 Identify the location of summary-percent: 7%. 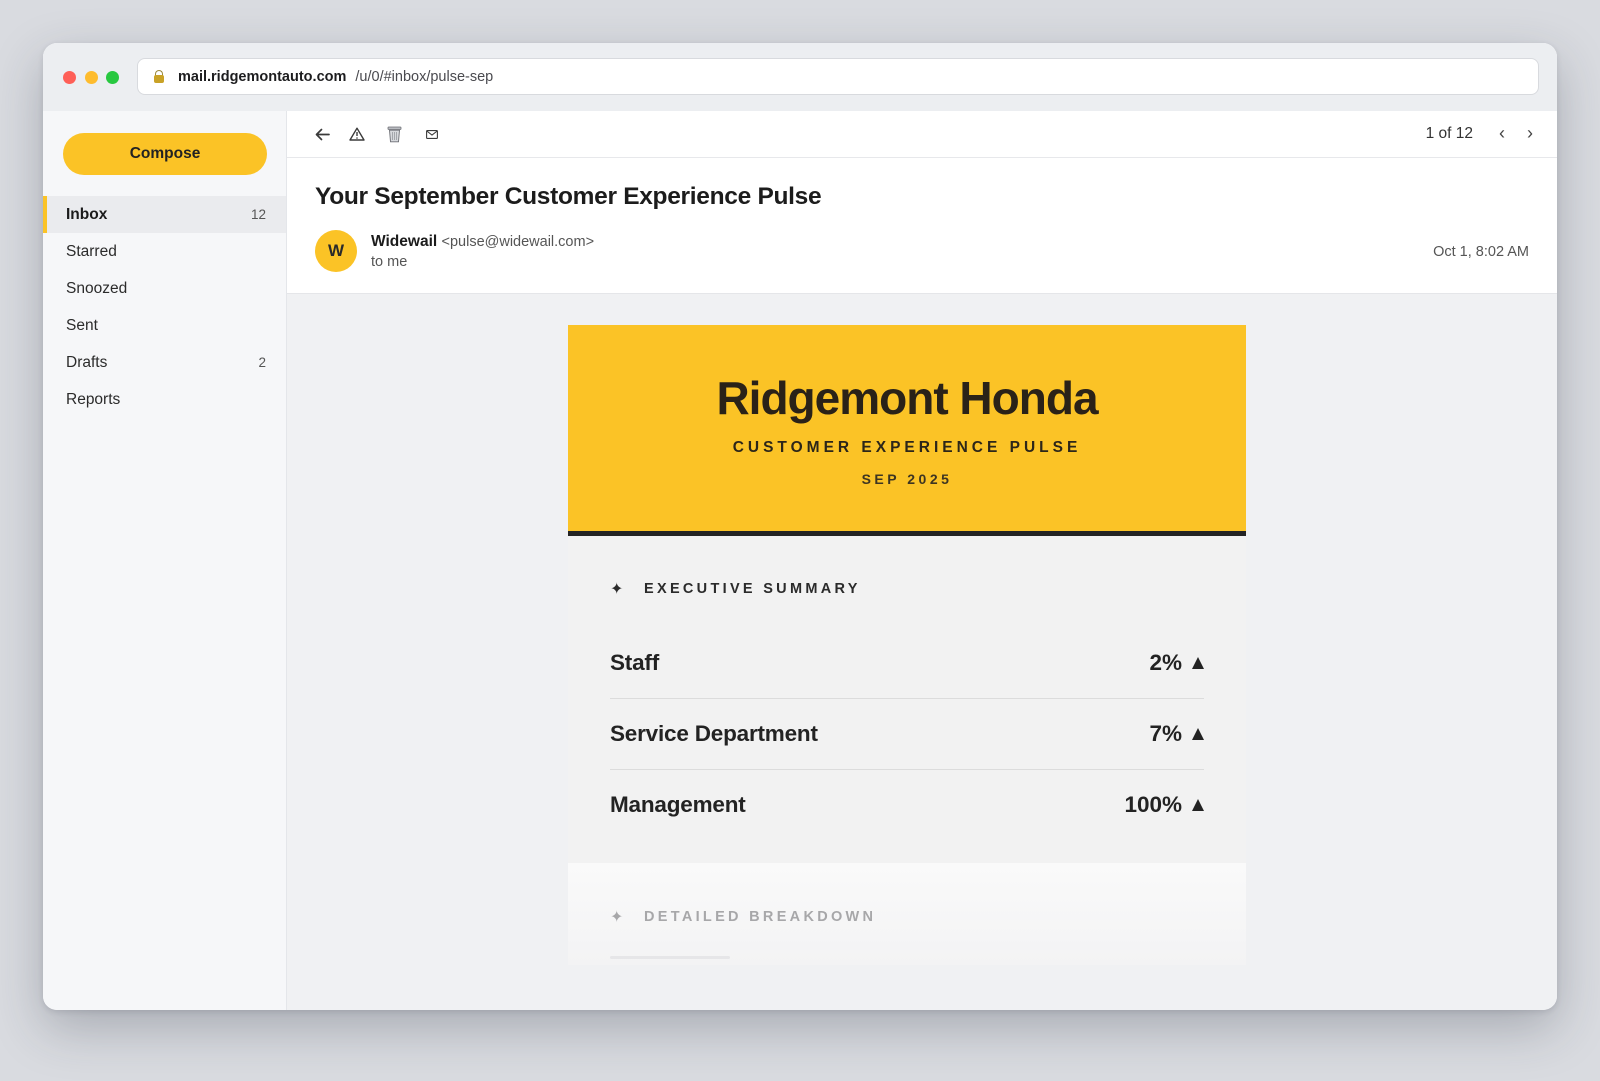
(1165, 733).